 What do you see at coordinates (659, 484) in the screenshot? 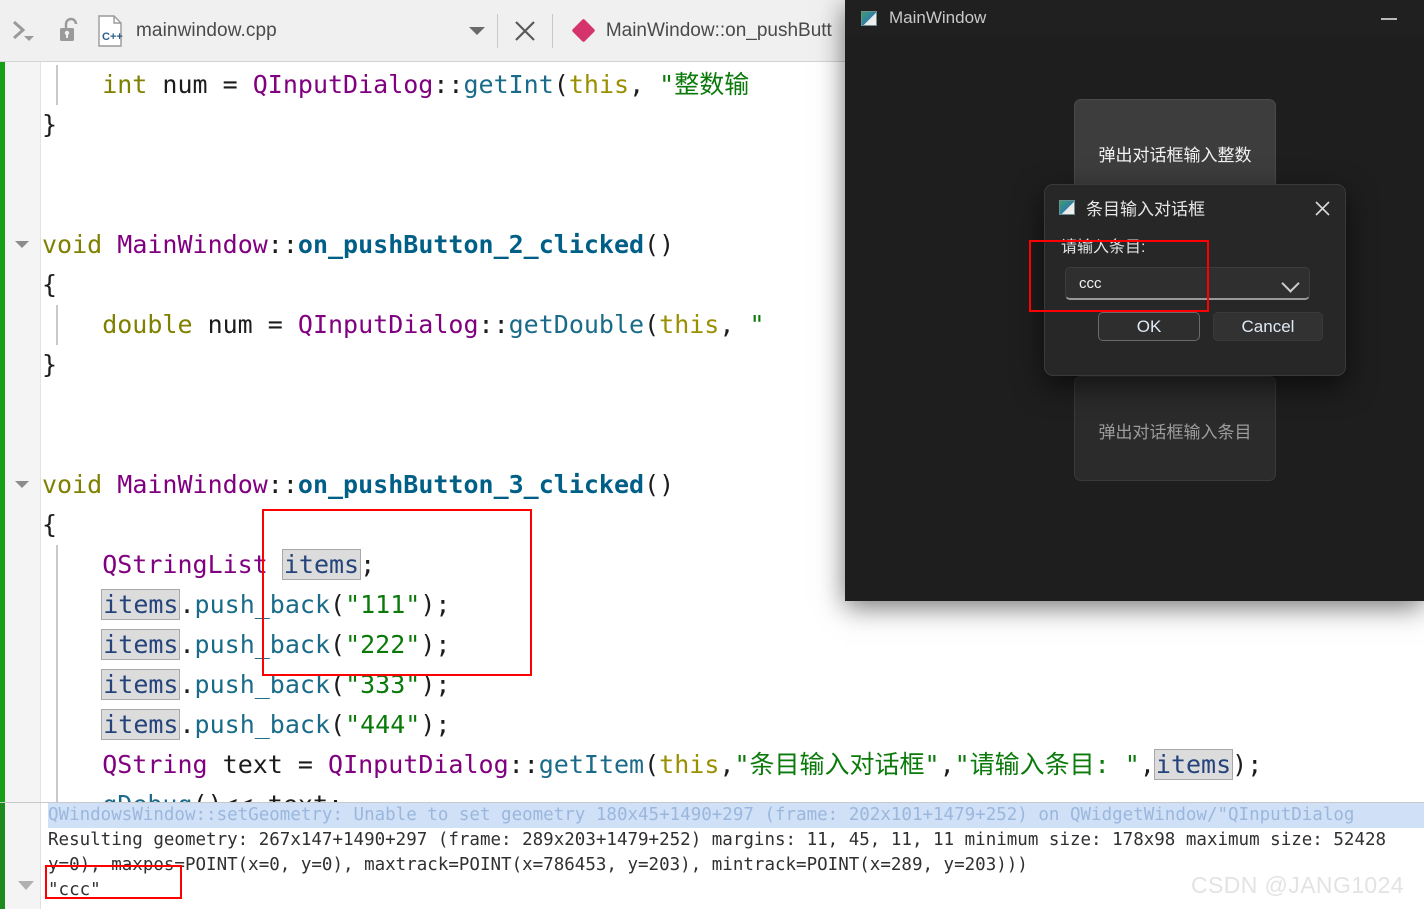
I see `code-token: ()` at bounding box center [659, 484].